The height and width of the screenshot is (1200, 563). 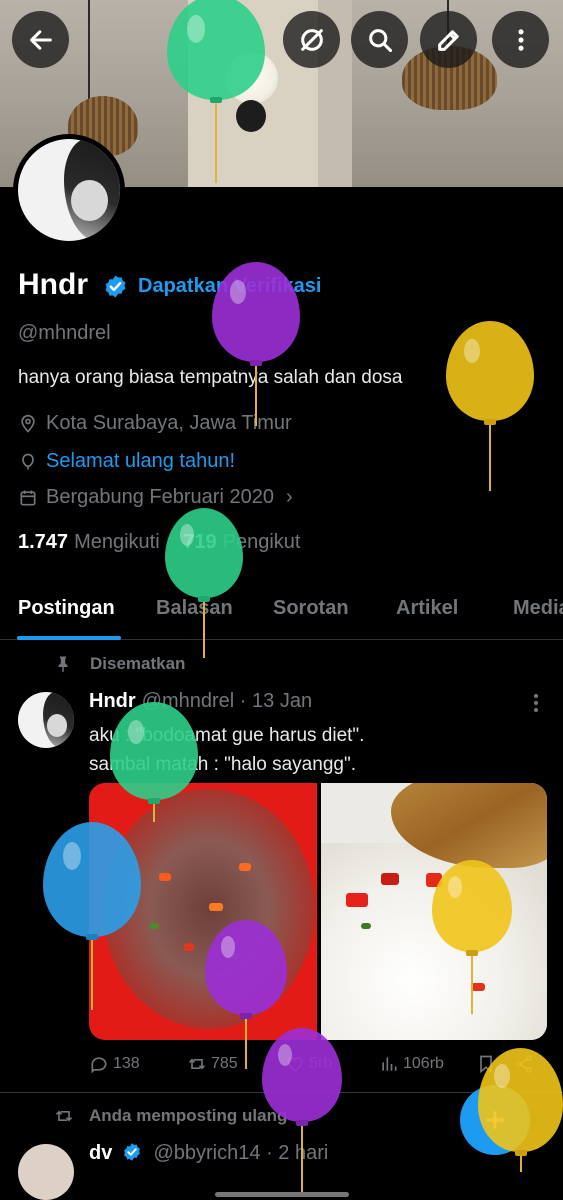 I want to click on views-button: 106rb, so click(x=411, y=1064).